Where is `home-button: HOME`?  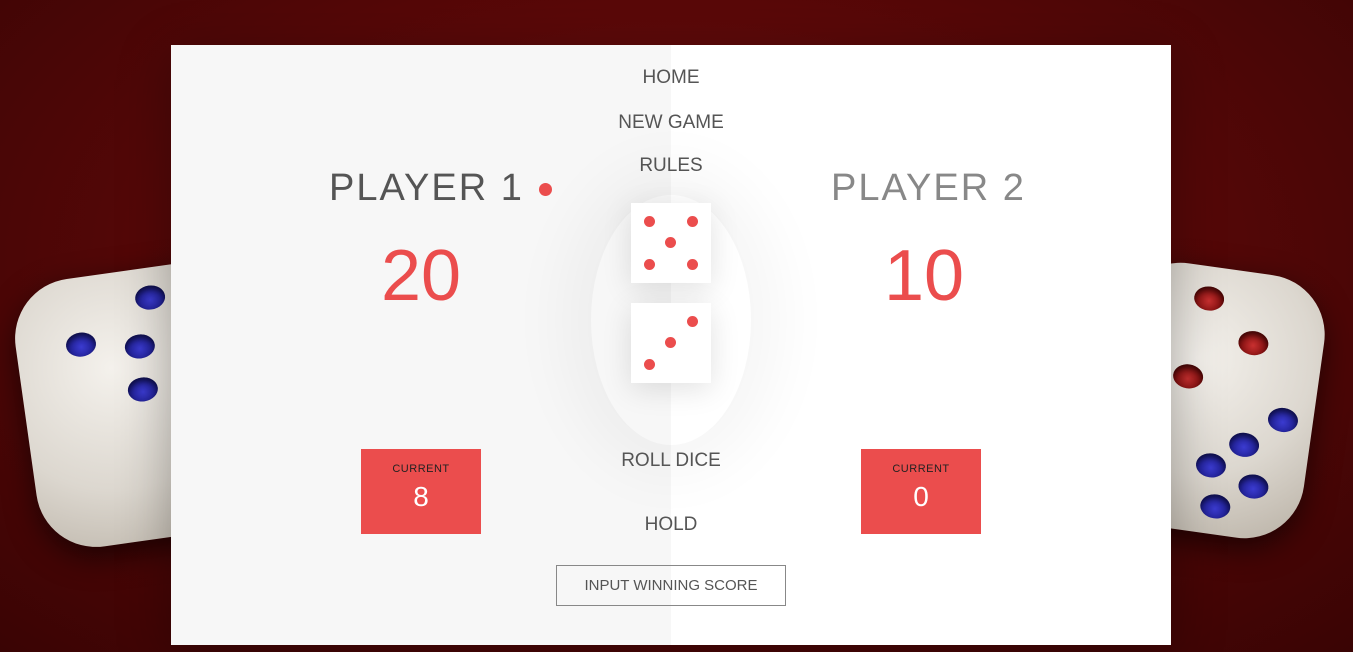
home-button: HOME is located at coordinates (671, 78).